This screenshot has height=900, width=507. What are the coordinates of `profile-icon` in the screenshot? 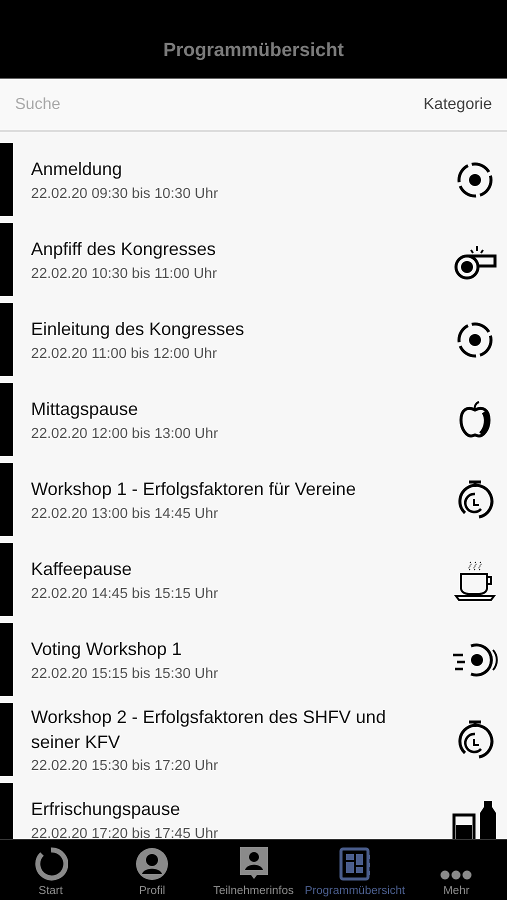 It's located at (152, 864).